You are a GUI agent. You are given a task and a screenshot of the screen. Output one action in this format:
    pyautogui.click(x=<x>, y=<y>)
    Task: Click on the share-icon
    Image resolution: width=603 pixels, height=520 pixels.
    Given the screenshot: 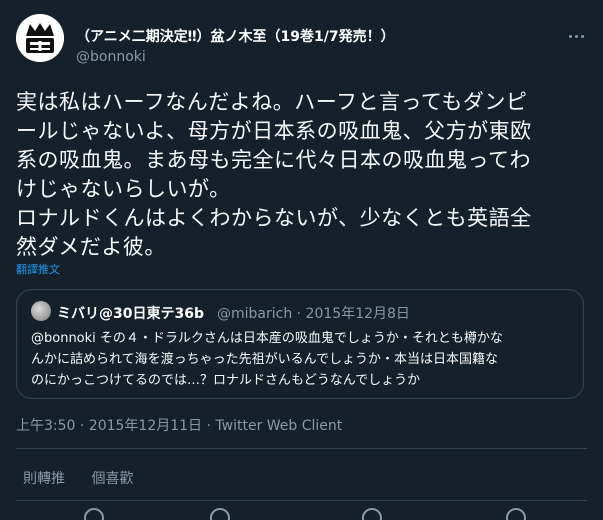 What is the action you would take?
    pyautogui.click(x=516, y=514)
    